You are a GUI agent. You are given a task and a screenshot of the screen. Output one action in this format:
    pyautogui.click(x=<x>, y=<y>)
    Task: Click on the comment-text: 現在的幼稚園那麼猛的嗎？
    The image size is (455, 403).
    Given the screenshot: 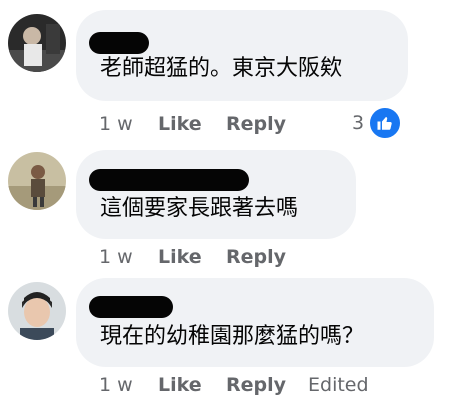 What is the action you would take?
    pyautogui.click(x=232, y=336)
    